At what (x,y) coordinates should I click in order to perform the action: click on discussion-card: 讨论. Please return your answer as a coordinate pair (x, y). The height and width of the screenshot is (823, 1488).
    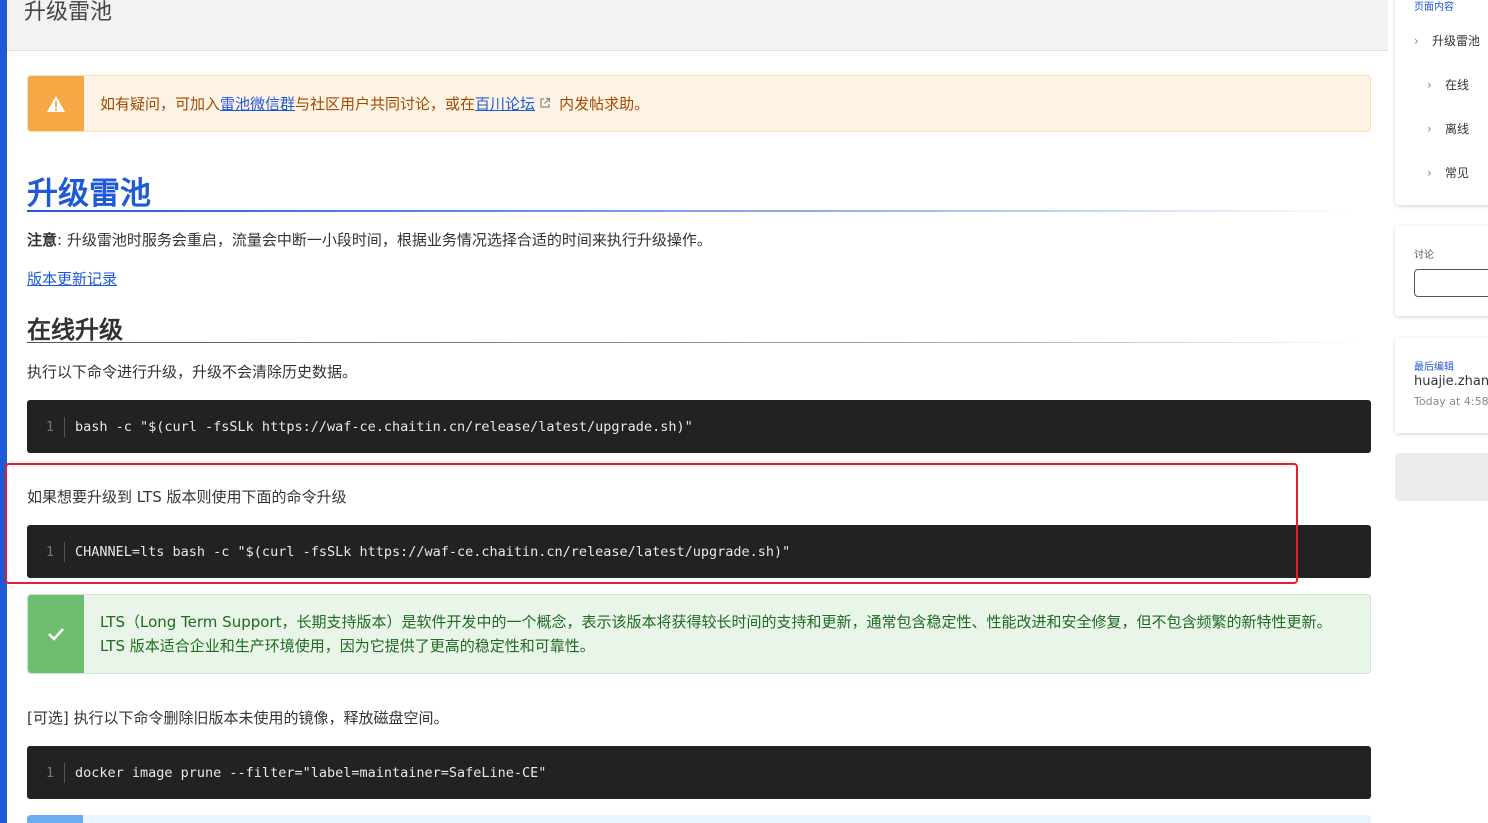
    Looking at the image, I should click on (1441, 271).